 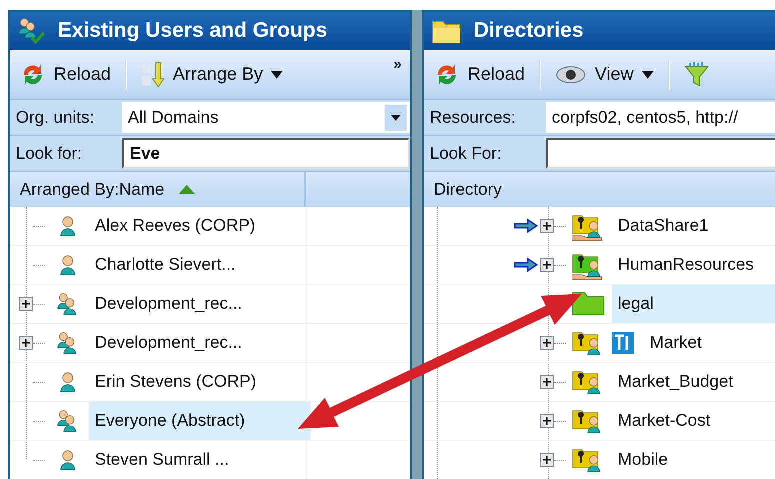 What do you see at coordinates (571, 75) in the screenshot?
I see `eye-icon` at bounding box center [571, 75].